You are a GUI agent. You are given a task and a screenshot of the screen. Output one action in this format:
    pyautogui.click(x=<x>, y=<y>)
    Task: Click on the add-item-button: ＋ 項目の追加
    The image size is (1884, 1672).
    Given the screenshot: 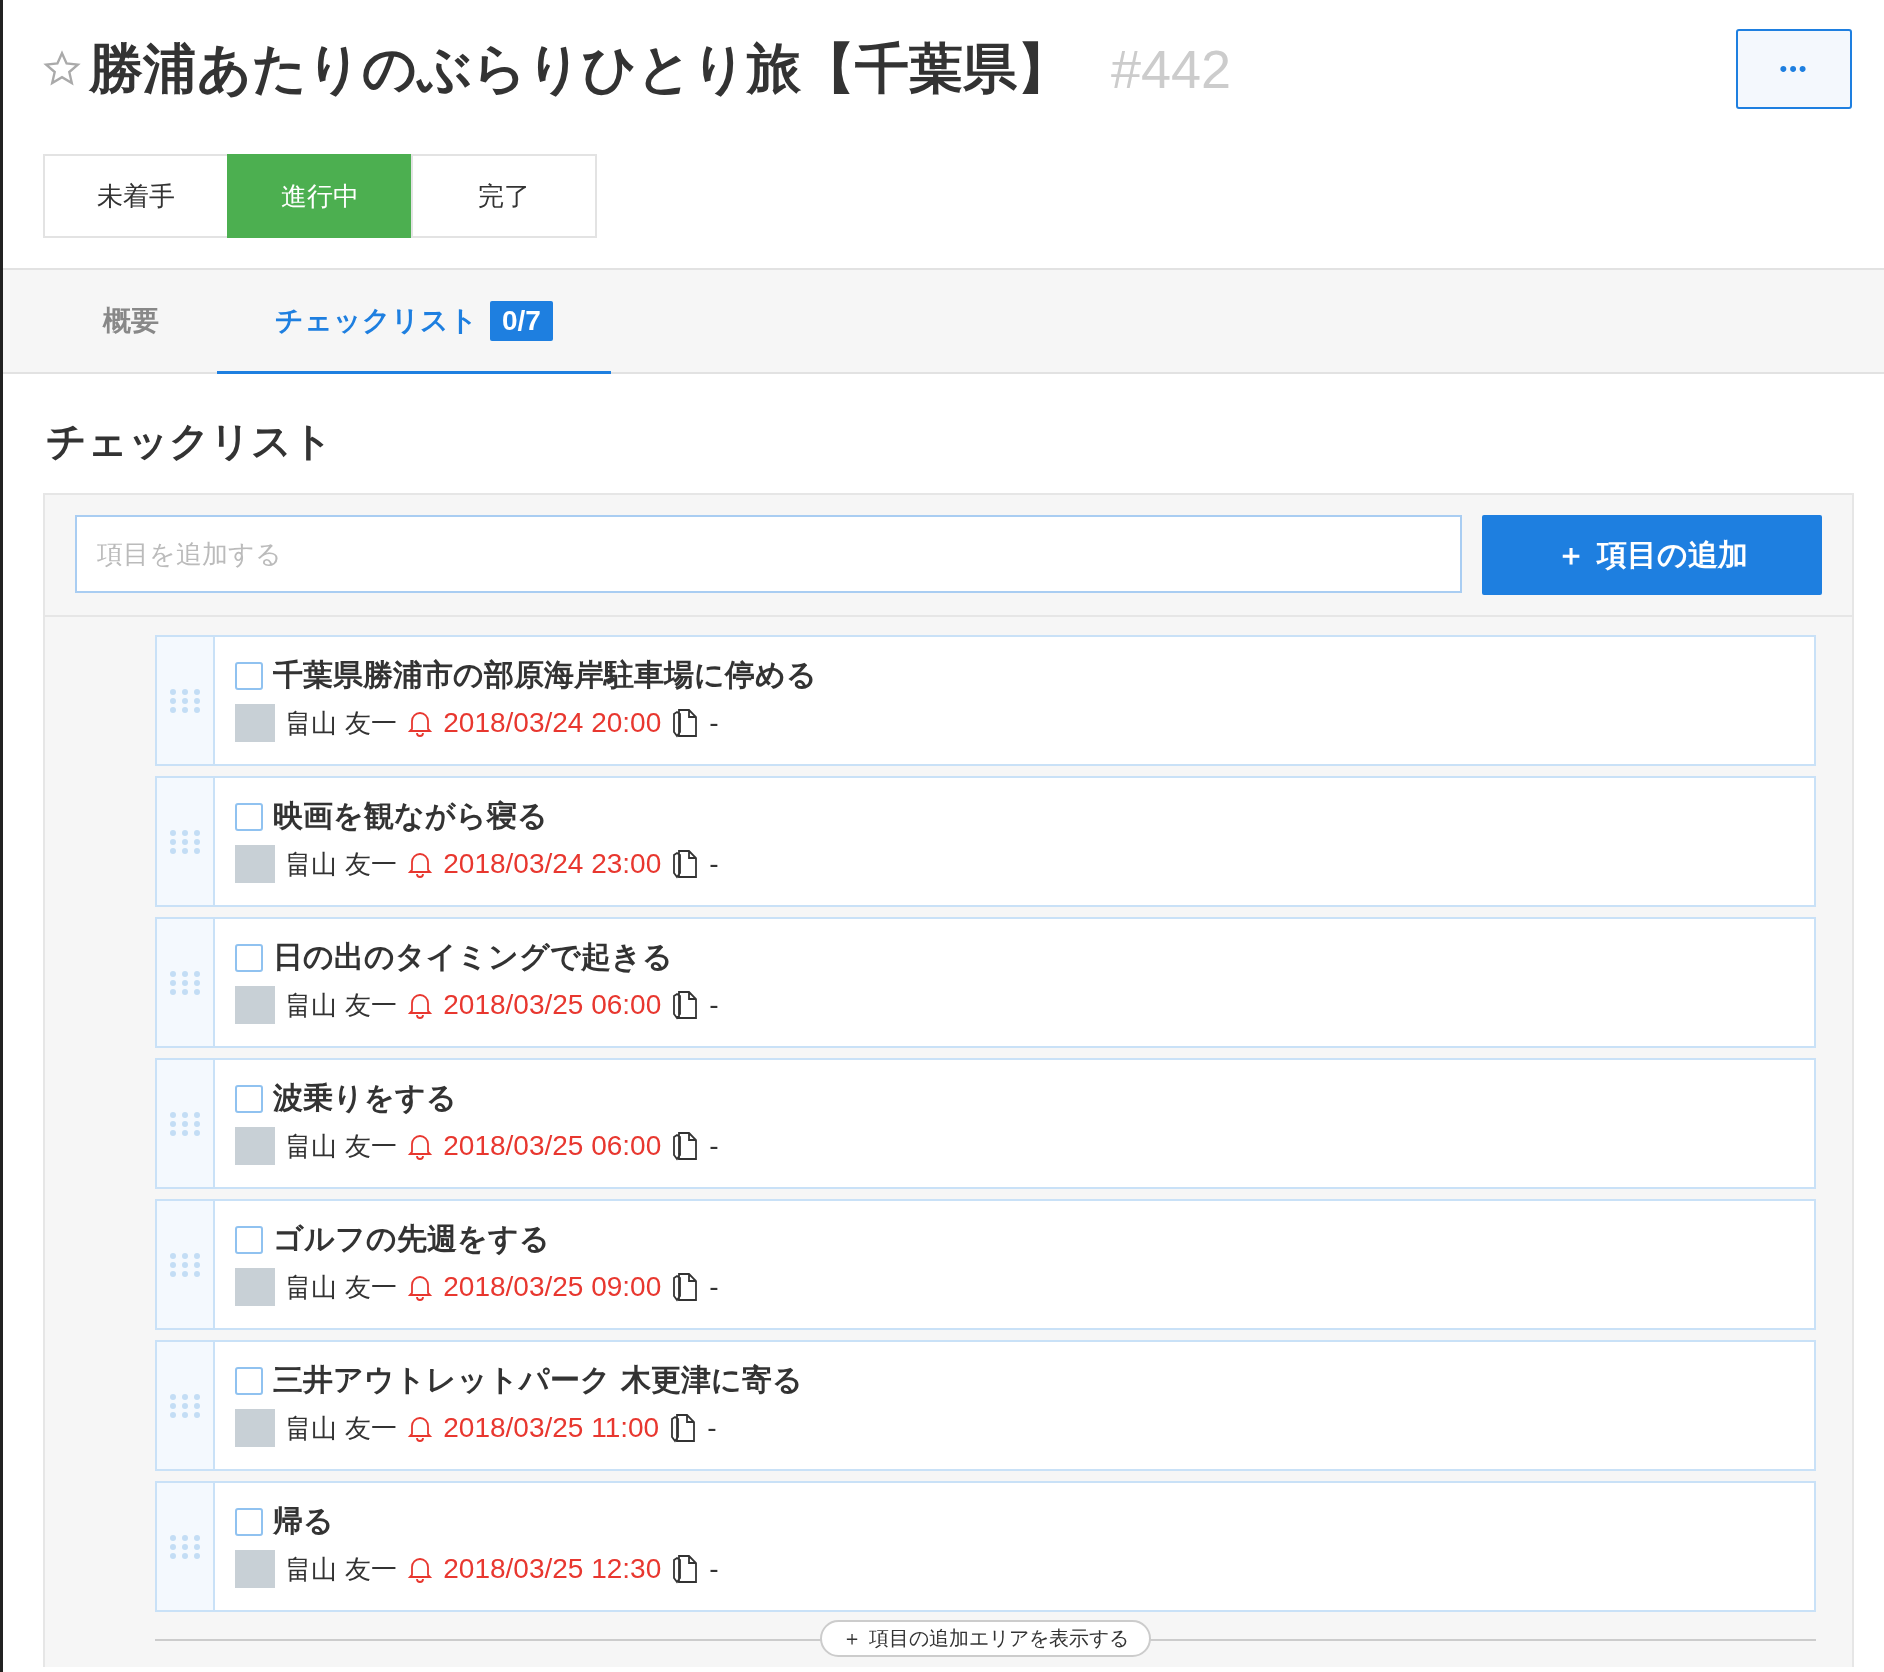 What is the action you would take?
    pyautogui.click(x=1652, y=555)
    